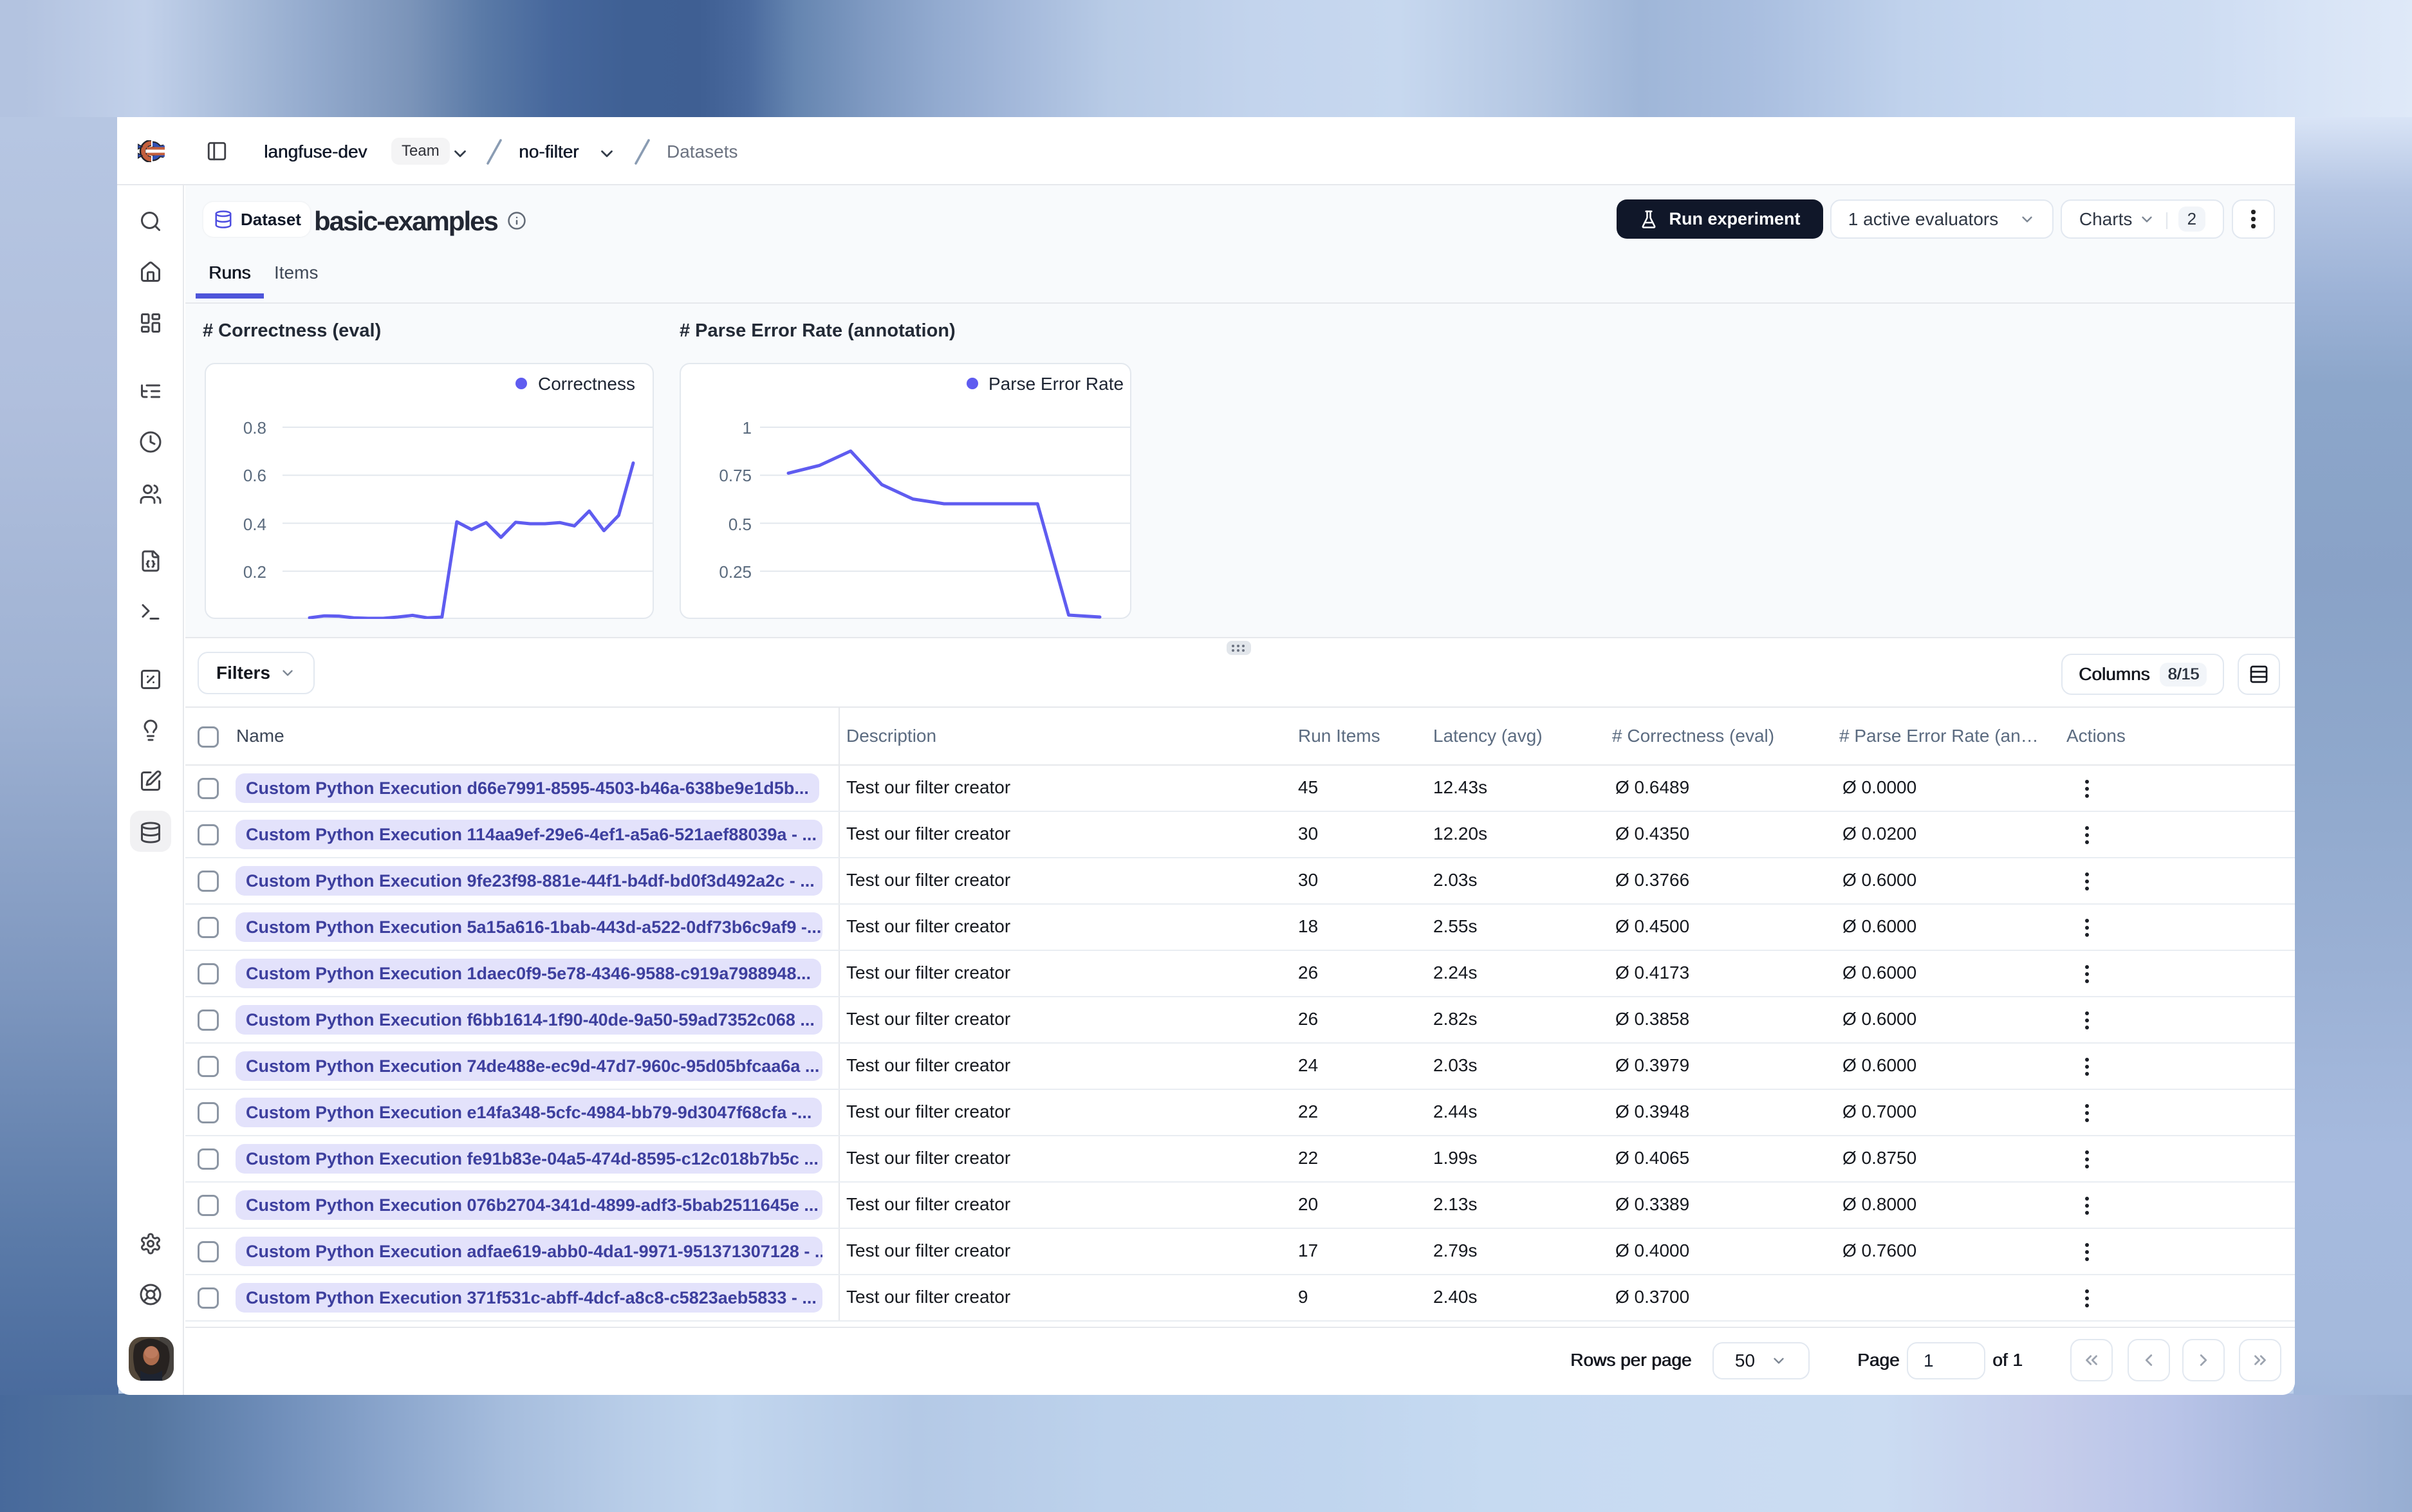 The image size is (2412, 1512). I want to click on svg-text: Correctness, so click(586, 384).